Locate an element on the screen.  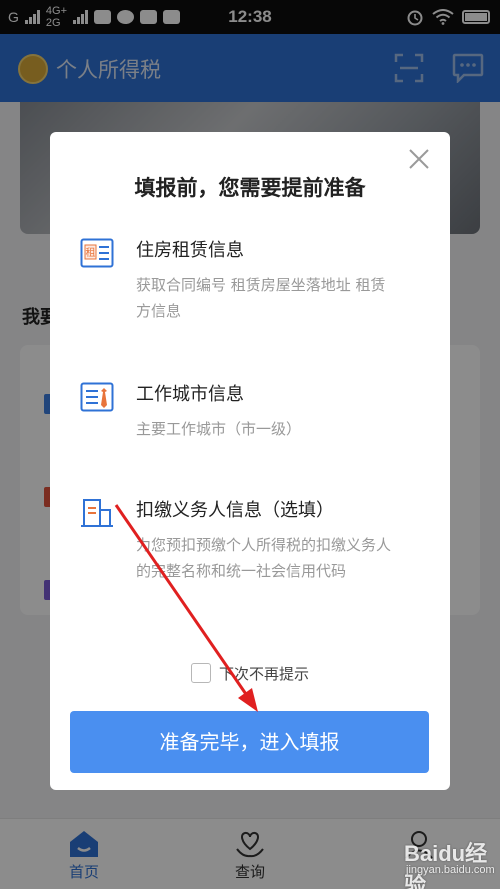
watermark-logo: Baidu经验 is located at coordinates (446, 865).